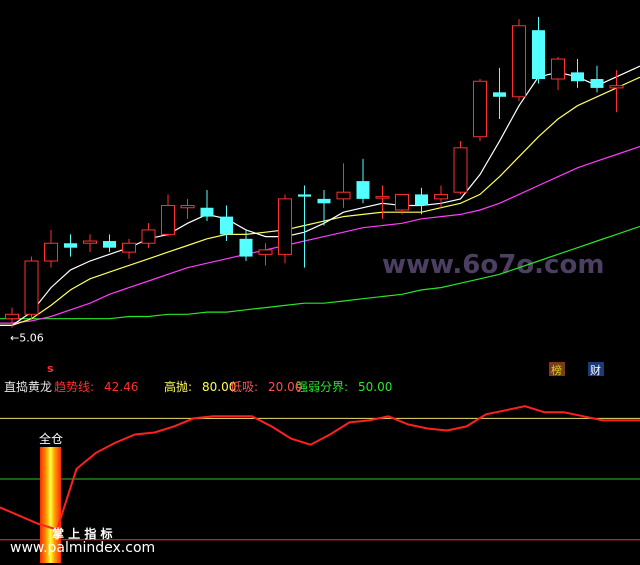 The image size is (640, 565). What do you see at coordinates (74, 387) in the screenshot?
I see `legend-label: 趋势线:` at bounding box center [74, 387].